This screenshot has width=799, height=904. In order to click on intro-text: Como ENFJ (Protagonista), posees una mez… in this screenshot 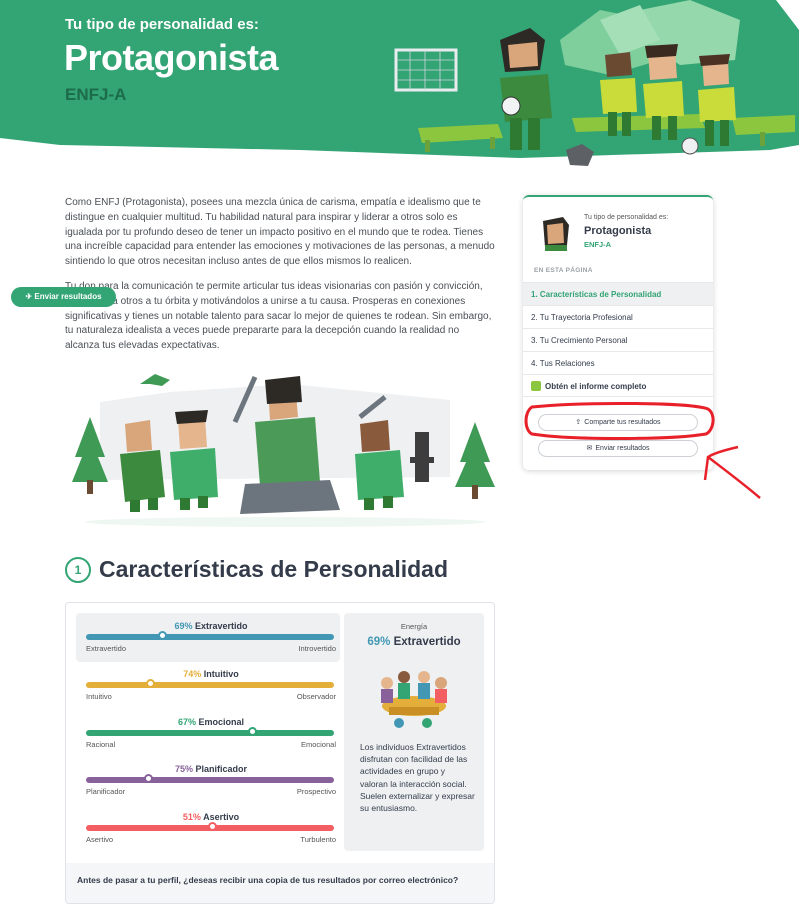, I will do `click(280, 280)`.